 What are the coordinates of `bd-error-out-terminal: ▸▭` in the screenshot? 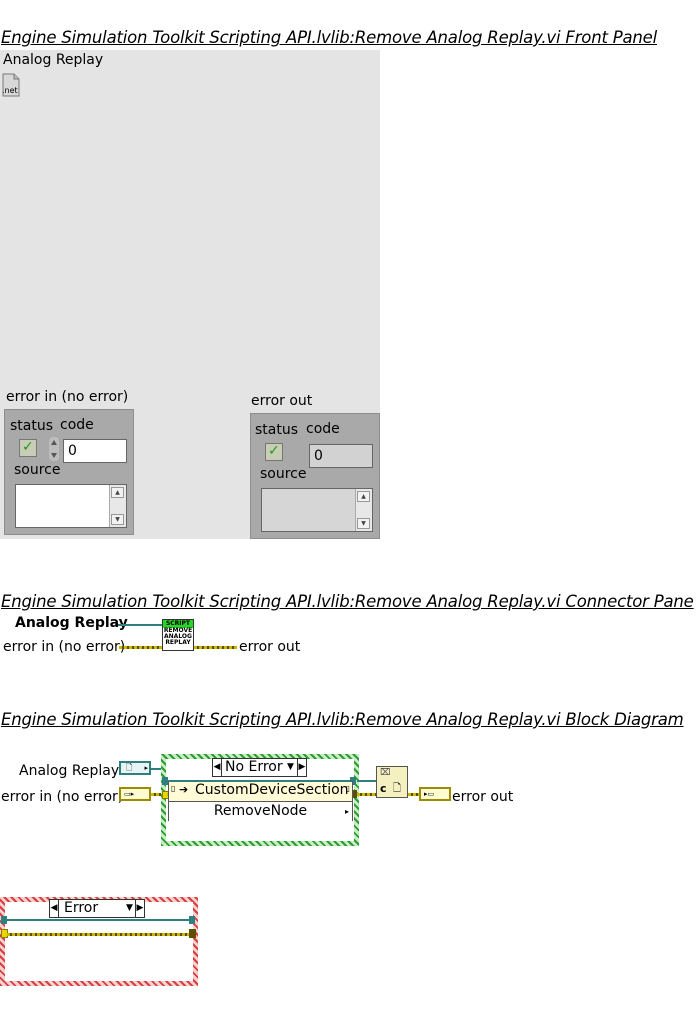 It's located at (435, 794).